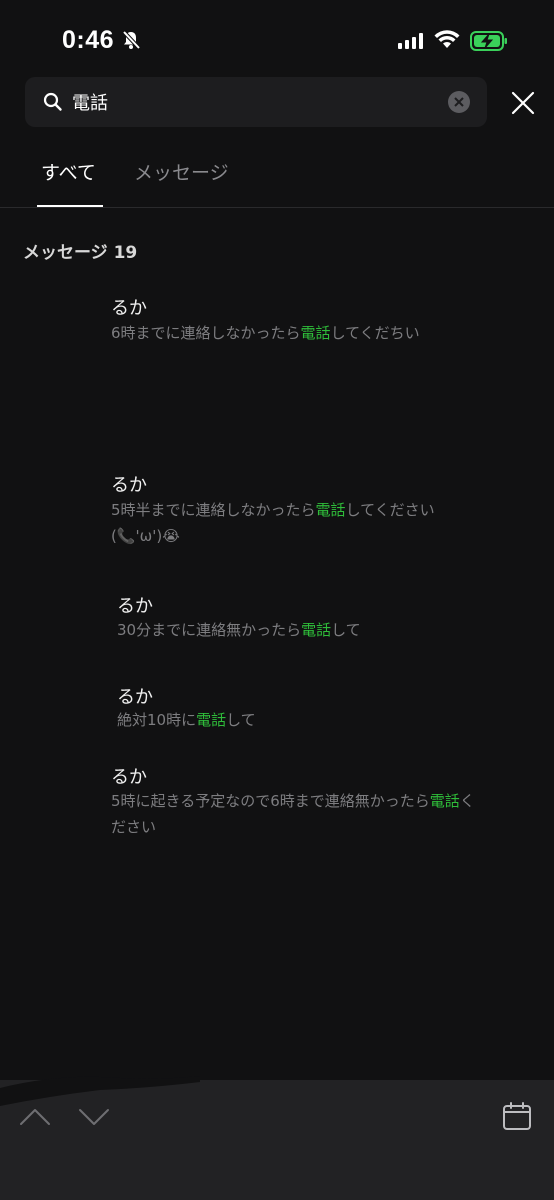 This screenshot has height=1200, width=554. What do you see at coordinates (181, 171) in the screenshot?
I see `tab-messages: メッセージ` at bounding box center [181, 171].